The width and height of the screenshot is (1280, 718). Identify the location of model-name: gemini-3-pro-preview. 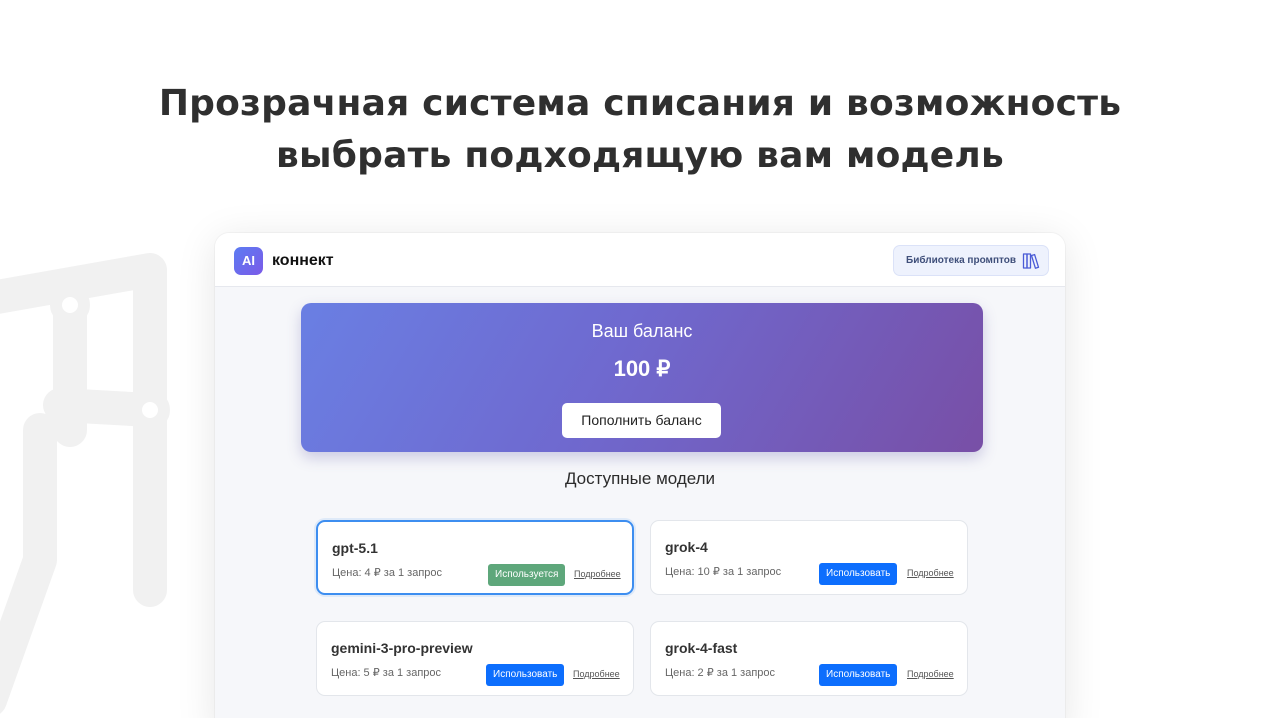
(402, 648).